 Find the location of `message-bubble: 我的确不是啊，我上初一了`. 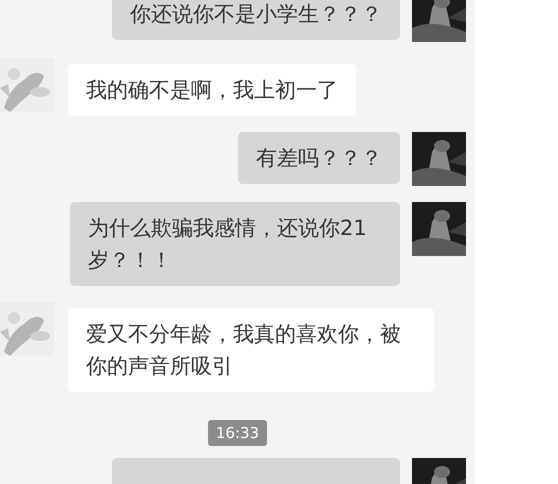

message-bubble: 我的确不是啊，我上初一了 is located at coordinates (212, 90).